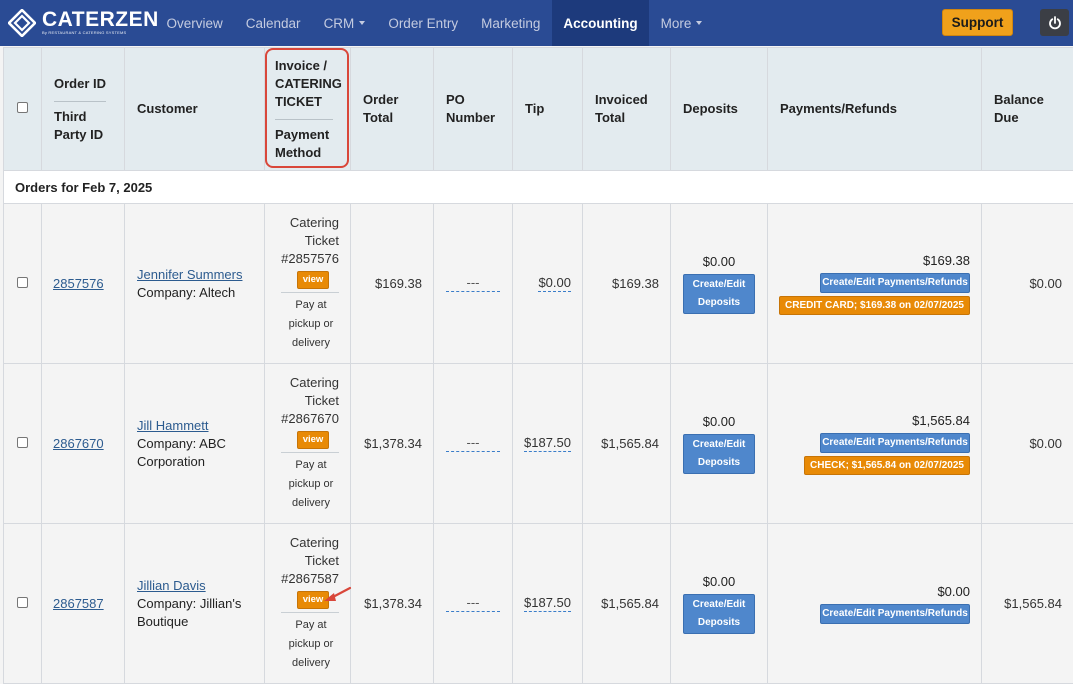 This screenshot has width=1073, height=684. Describe the element at coordinates (173, 425) in the screenshot. I see `customer-name-link: Jill Hammett` at that location.